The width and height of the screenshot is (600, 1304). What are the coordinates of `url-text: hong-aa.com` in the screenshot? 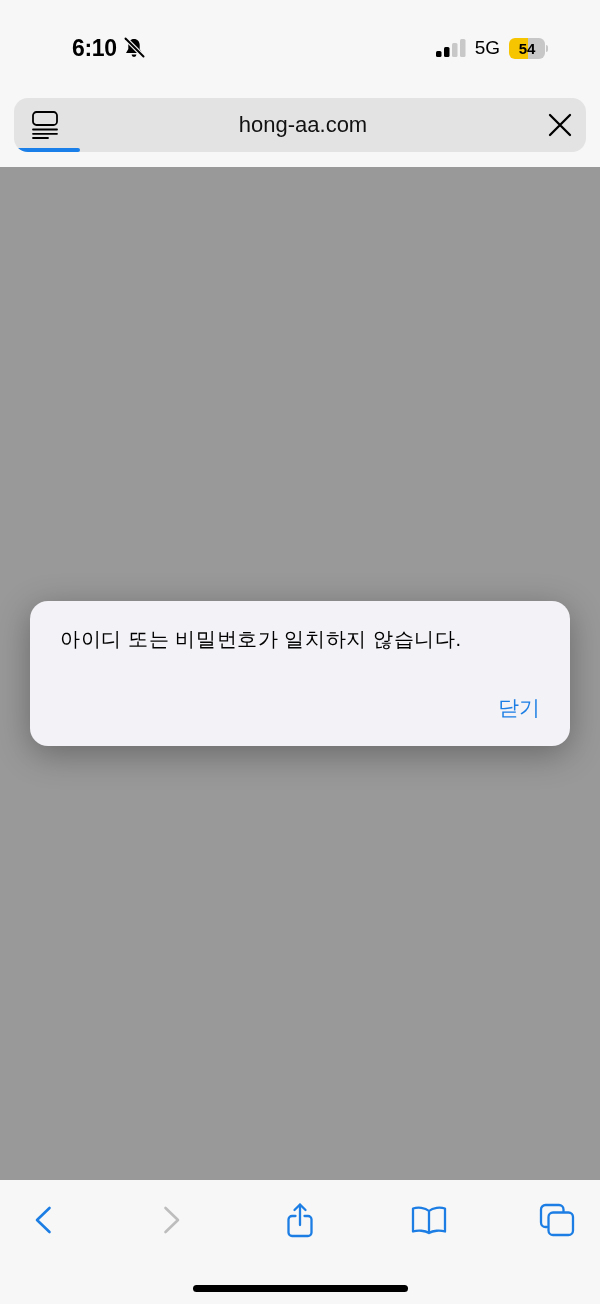 It's located at (303, 125).